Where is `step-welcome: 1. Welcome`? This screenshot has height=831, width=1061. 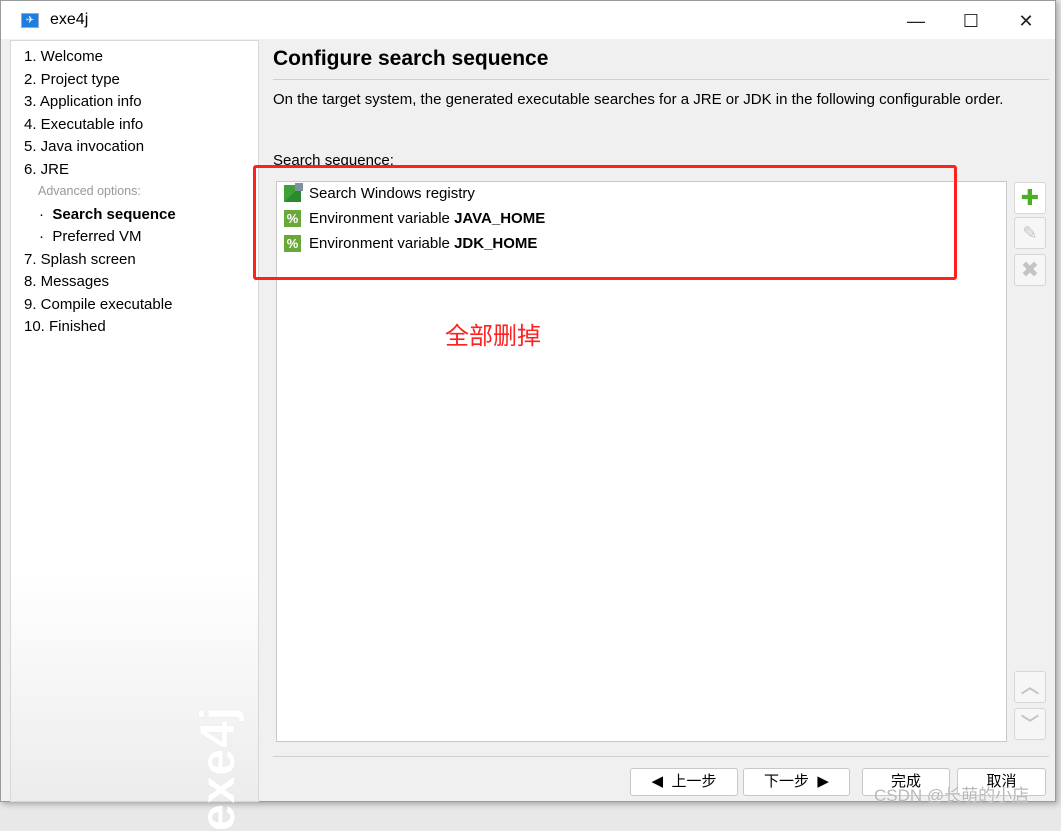
step-welcome: 1. Welcome is located at coordinates (63, 56).